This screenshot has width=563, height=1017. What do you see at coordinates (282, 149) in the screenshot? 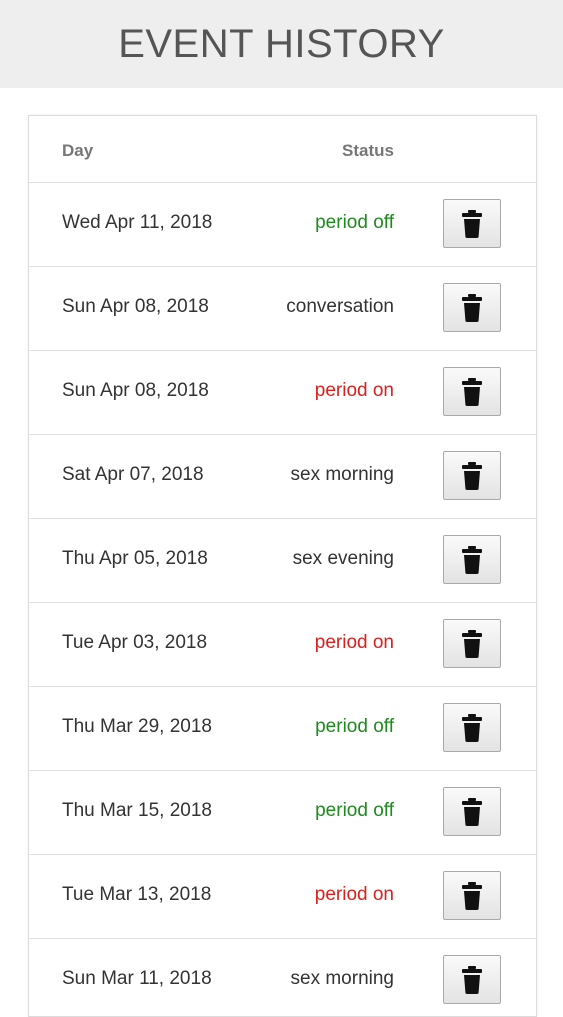
I see `table-header: Day Status` at bounding box center [282, 149].